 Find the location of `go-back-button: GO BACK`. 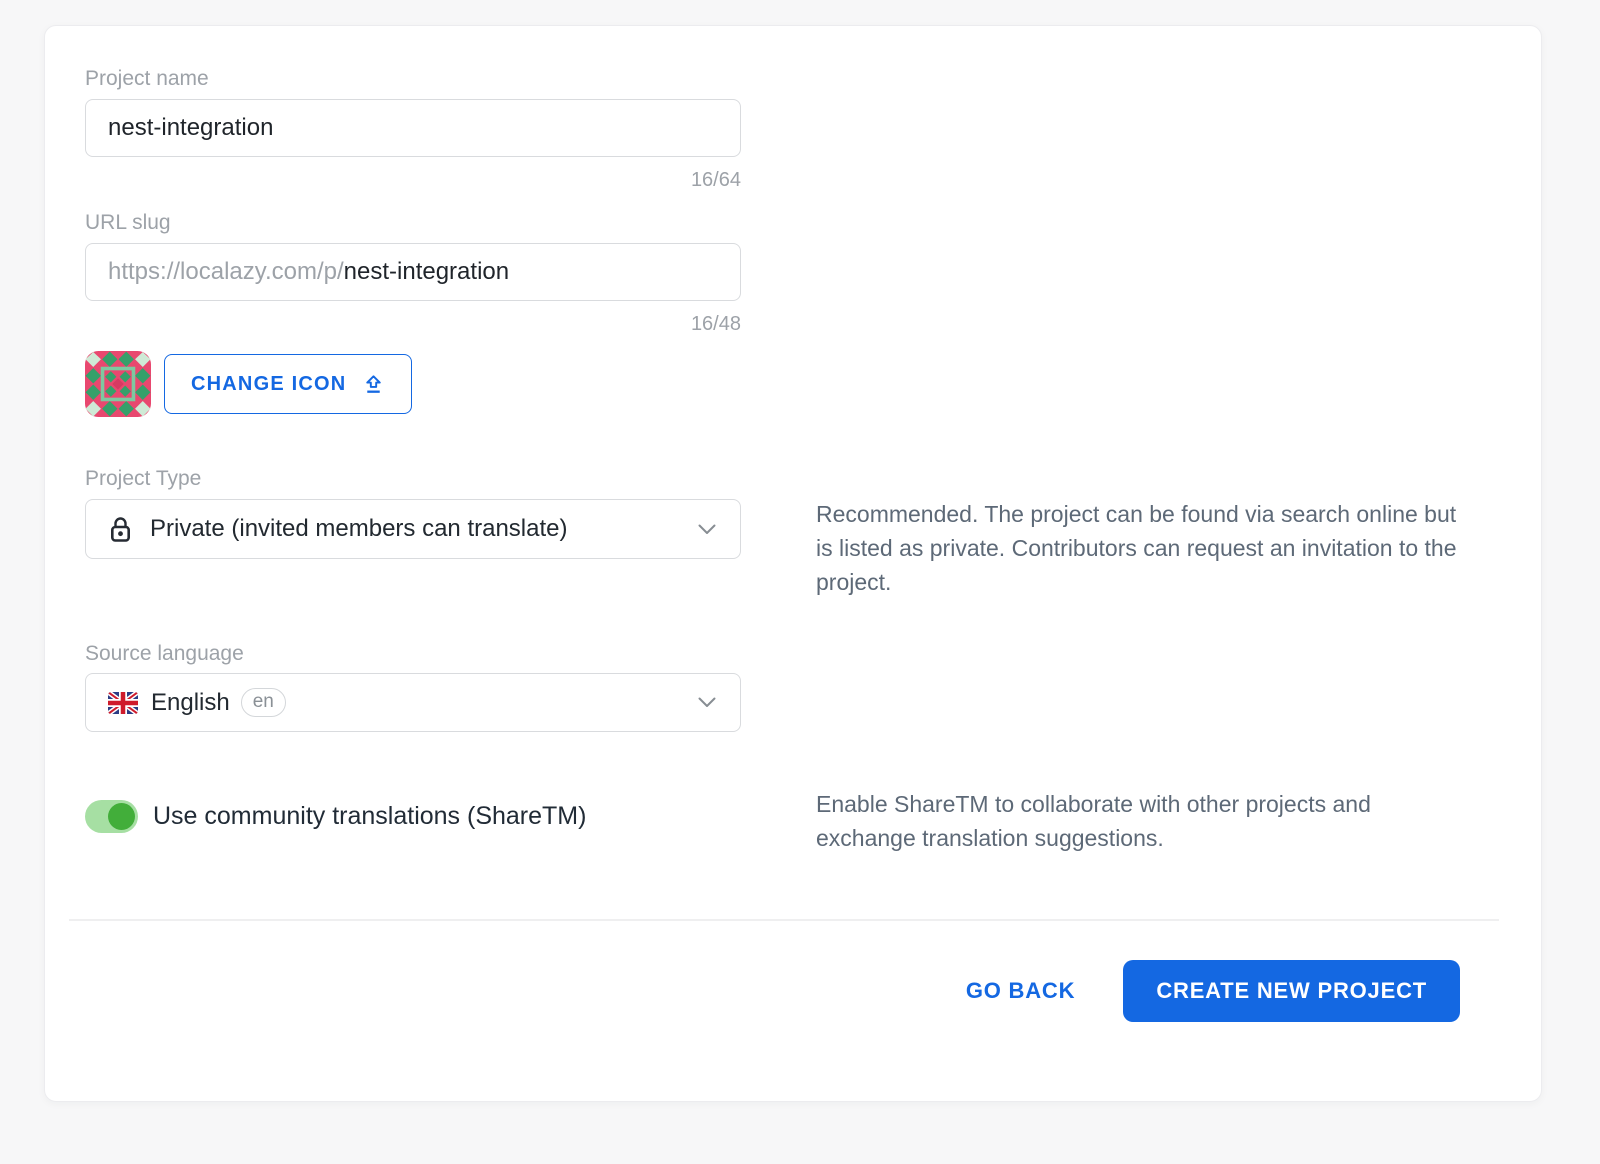

go-back-button: GO BACK is located at coordinates (1021, 991).